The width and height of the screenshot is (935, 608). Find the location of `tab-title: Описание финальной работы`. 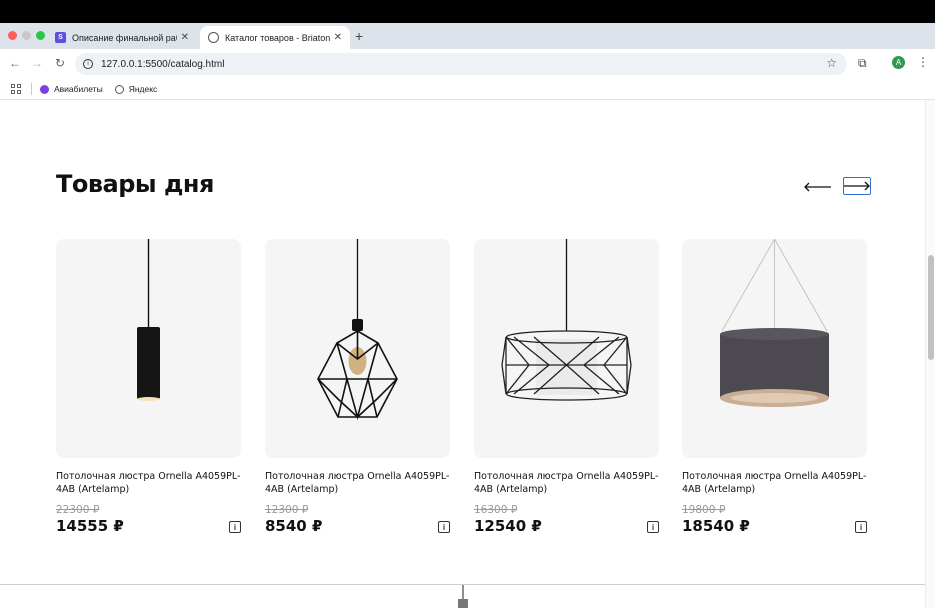

tab-title: Описание финальной работы is located at coordinates (124, 37).